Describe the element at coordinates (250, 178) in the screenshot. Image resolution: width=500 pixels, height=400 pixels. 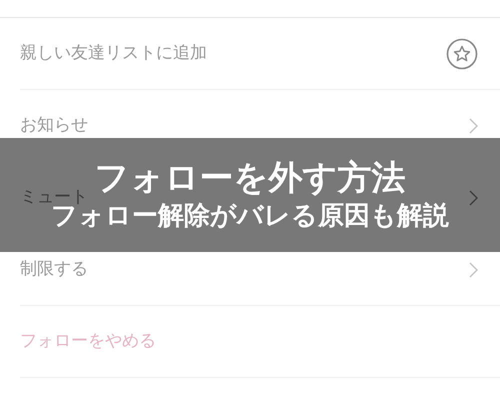
I see `banner-title: フォローを外す方法` at that location.